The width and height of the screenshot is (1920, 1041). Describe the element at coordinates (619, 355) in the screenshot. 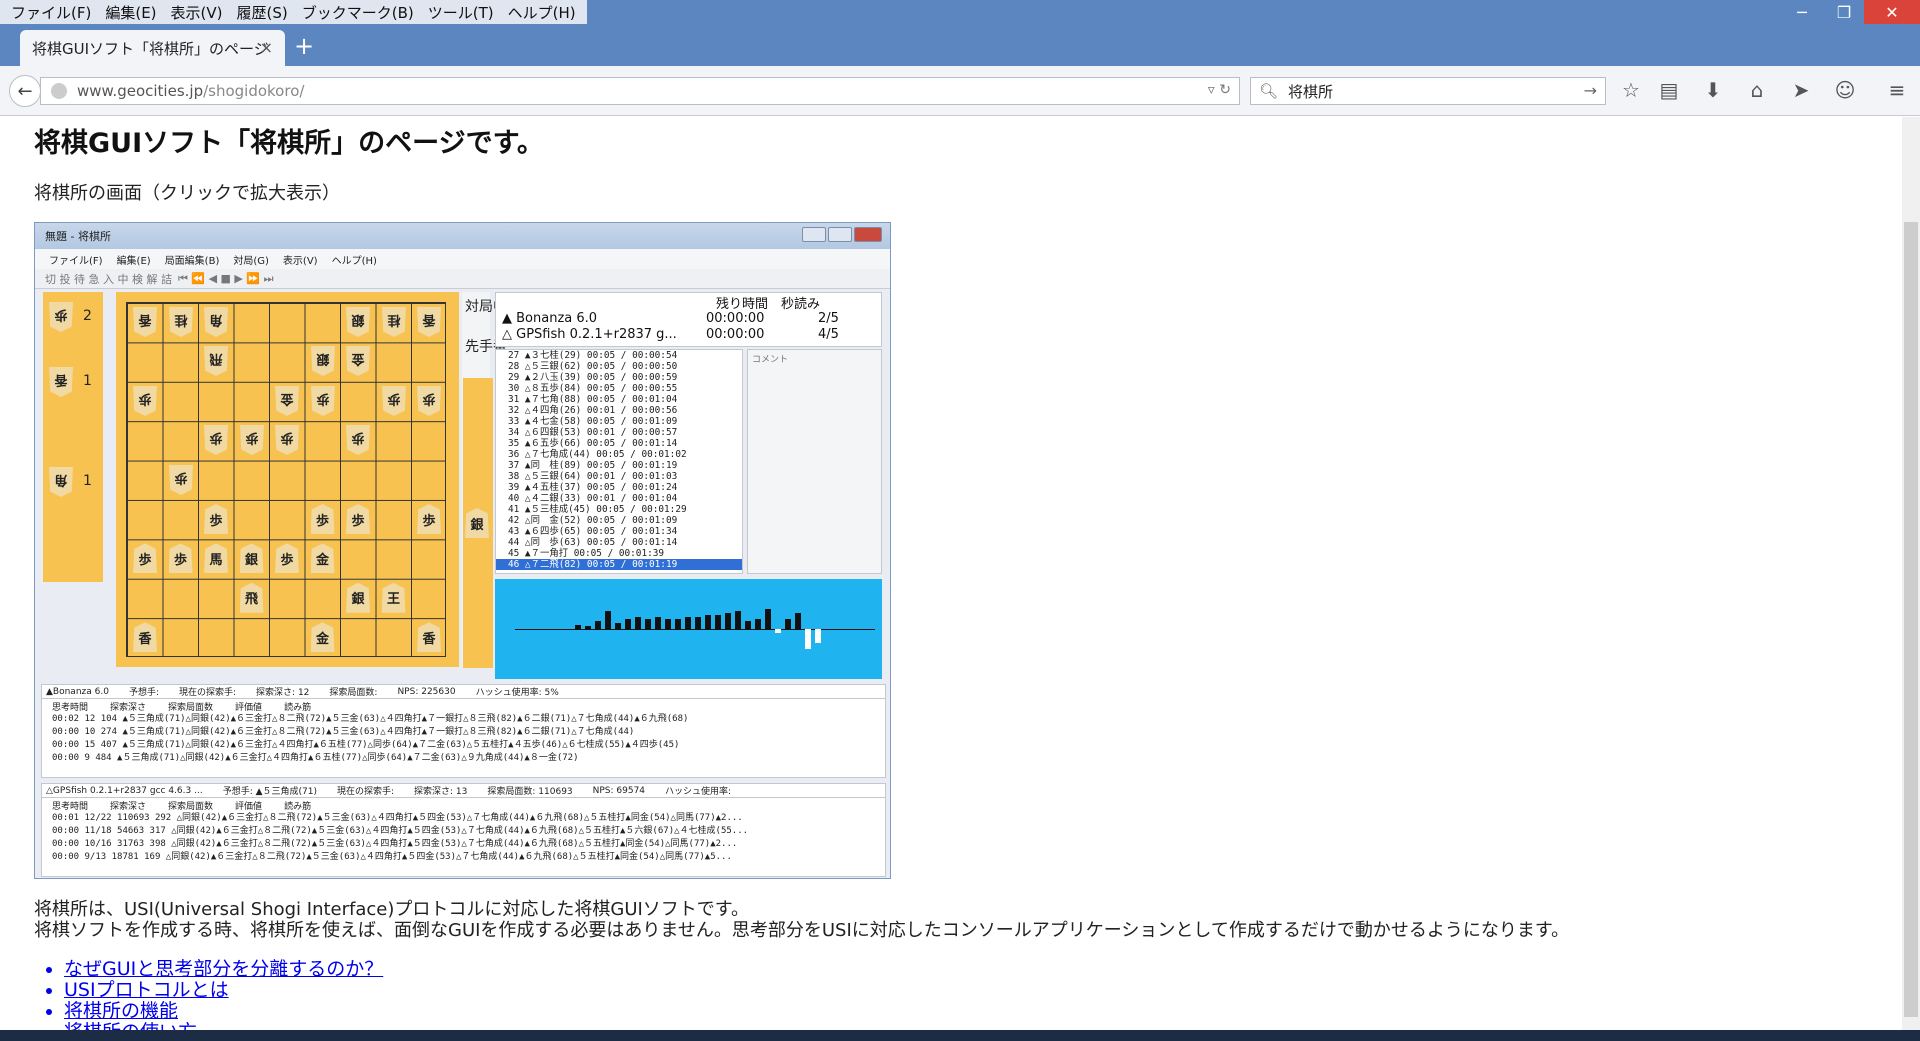

I see `move-row: 27 ▲３七桂(29) 00:05 / 00:00:54` at that location.